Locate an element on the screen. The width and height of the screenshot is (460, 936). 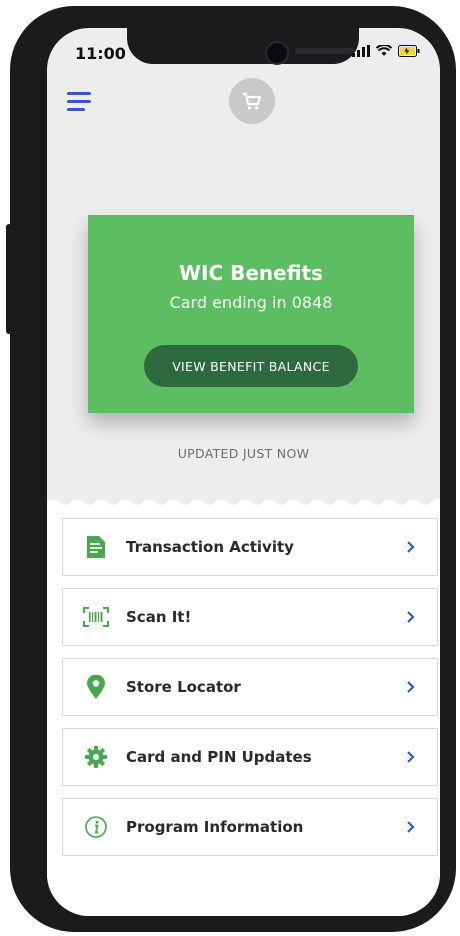
hamburger-menu-icon is located at coordinates (79, 102).